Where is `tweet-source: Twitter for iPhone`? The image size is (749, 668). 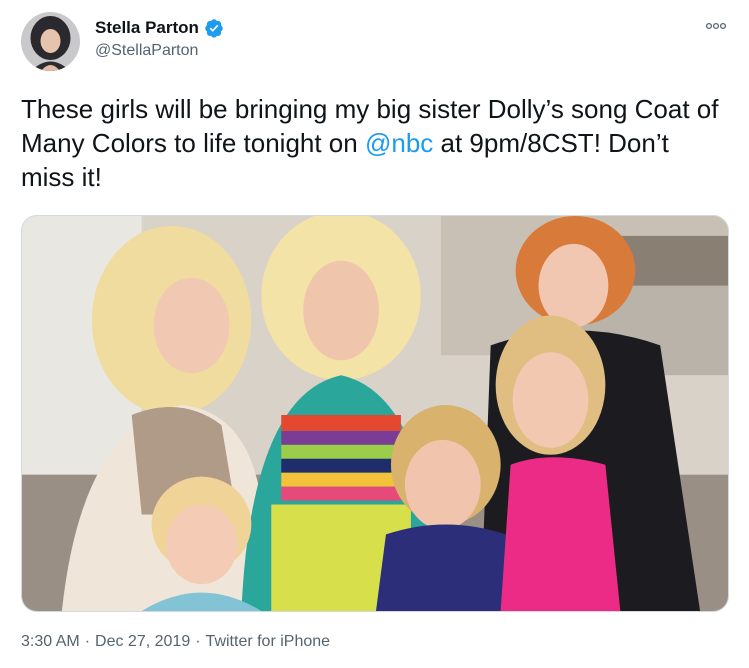
tweet-source: Twitter for iPhone is located at coordinates (268, 642).